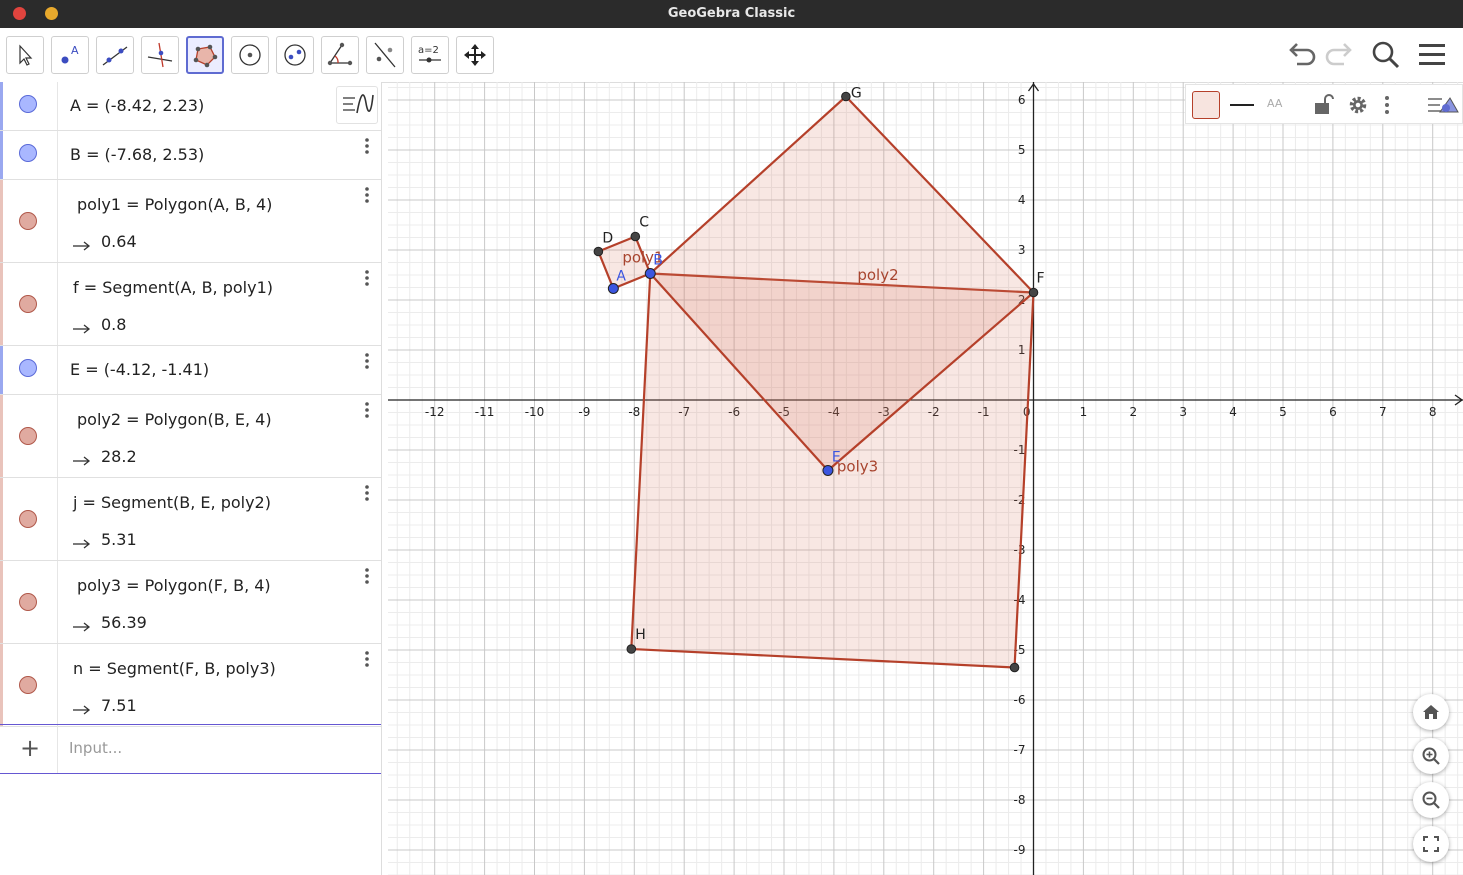  I want to click on algebra-item: poly2 = Polygon(B, E, 4) 28.2, so click(190, 436).